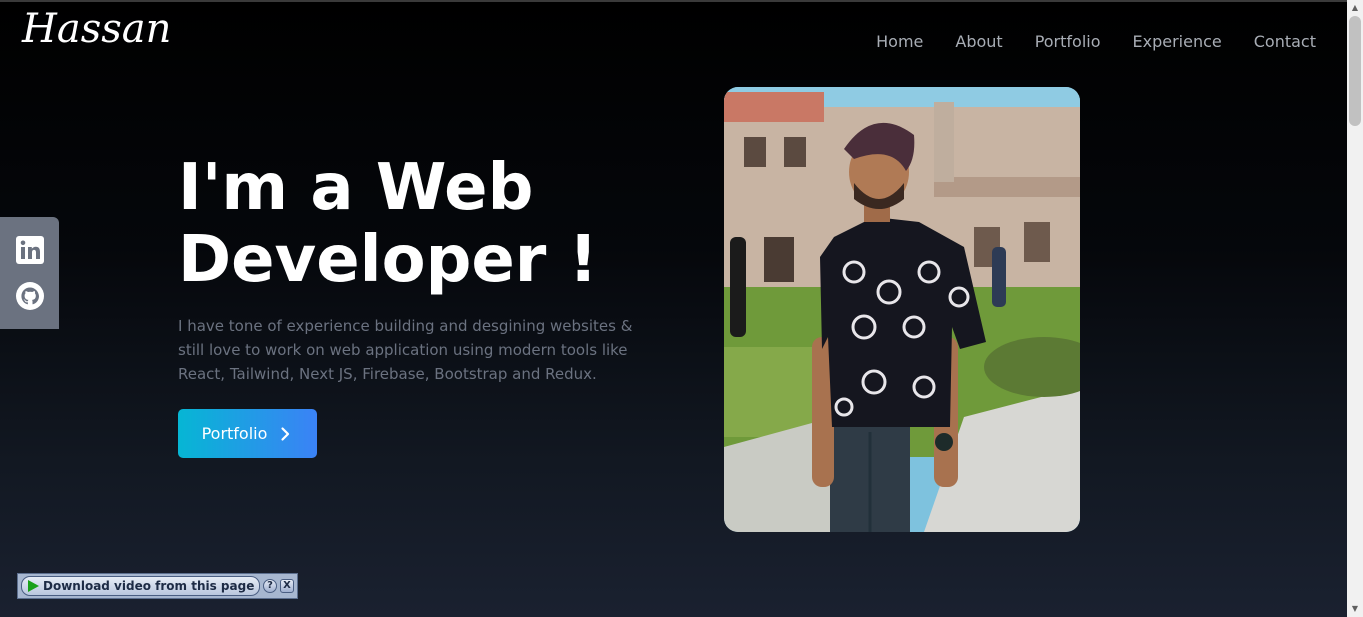  What do you see at coordinates (1285, 41) in the screenshot?
I see `nav-link-contact: Contact` at bounding box center [1285, 41].